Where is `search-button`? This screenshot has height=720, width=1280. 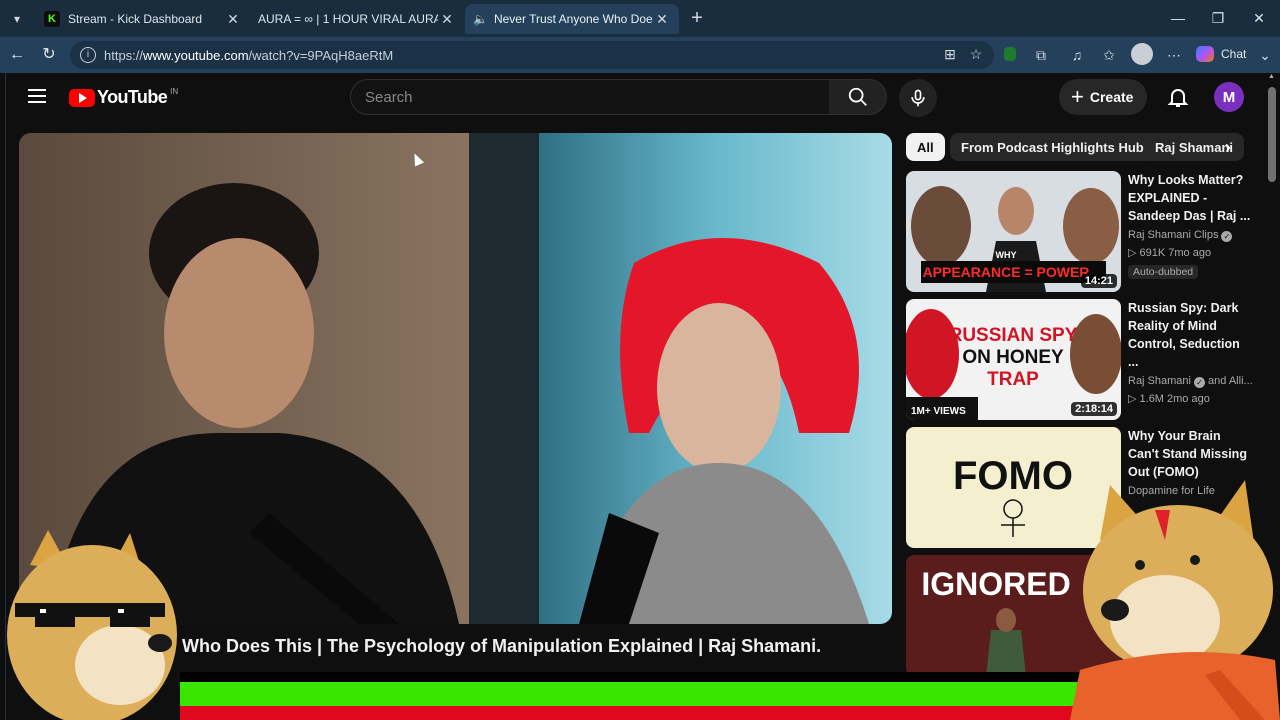 search-button is located at coordinates (858, 97).